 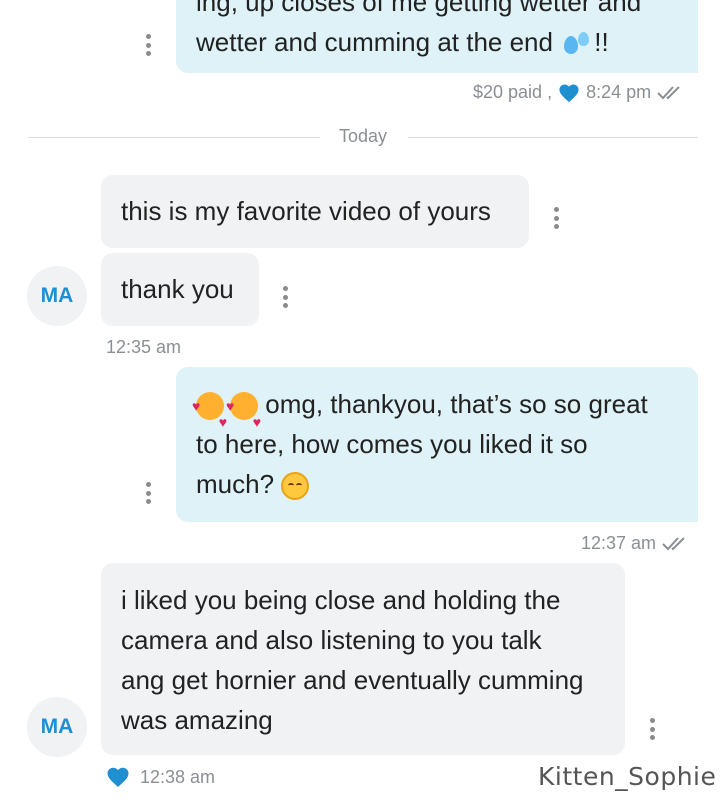 What do you see at coordinates (331, 640) in the screenshot?
I see `message-text-line: camera and also listening to you talk` at bounding box center [331, 640].